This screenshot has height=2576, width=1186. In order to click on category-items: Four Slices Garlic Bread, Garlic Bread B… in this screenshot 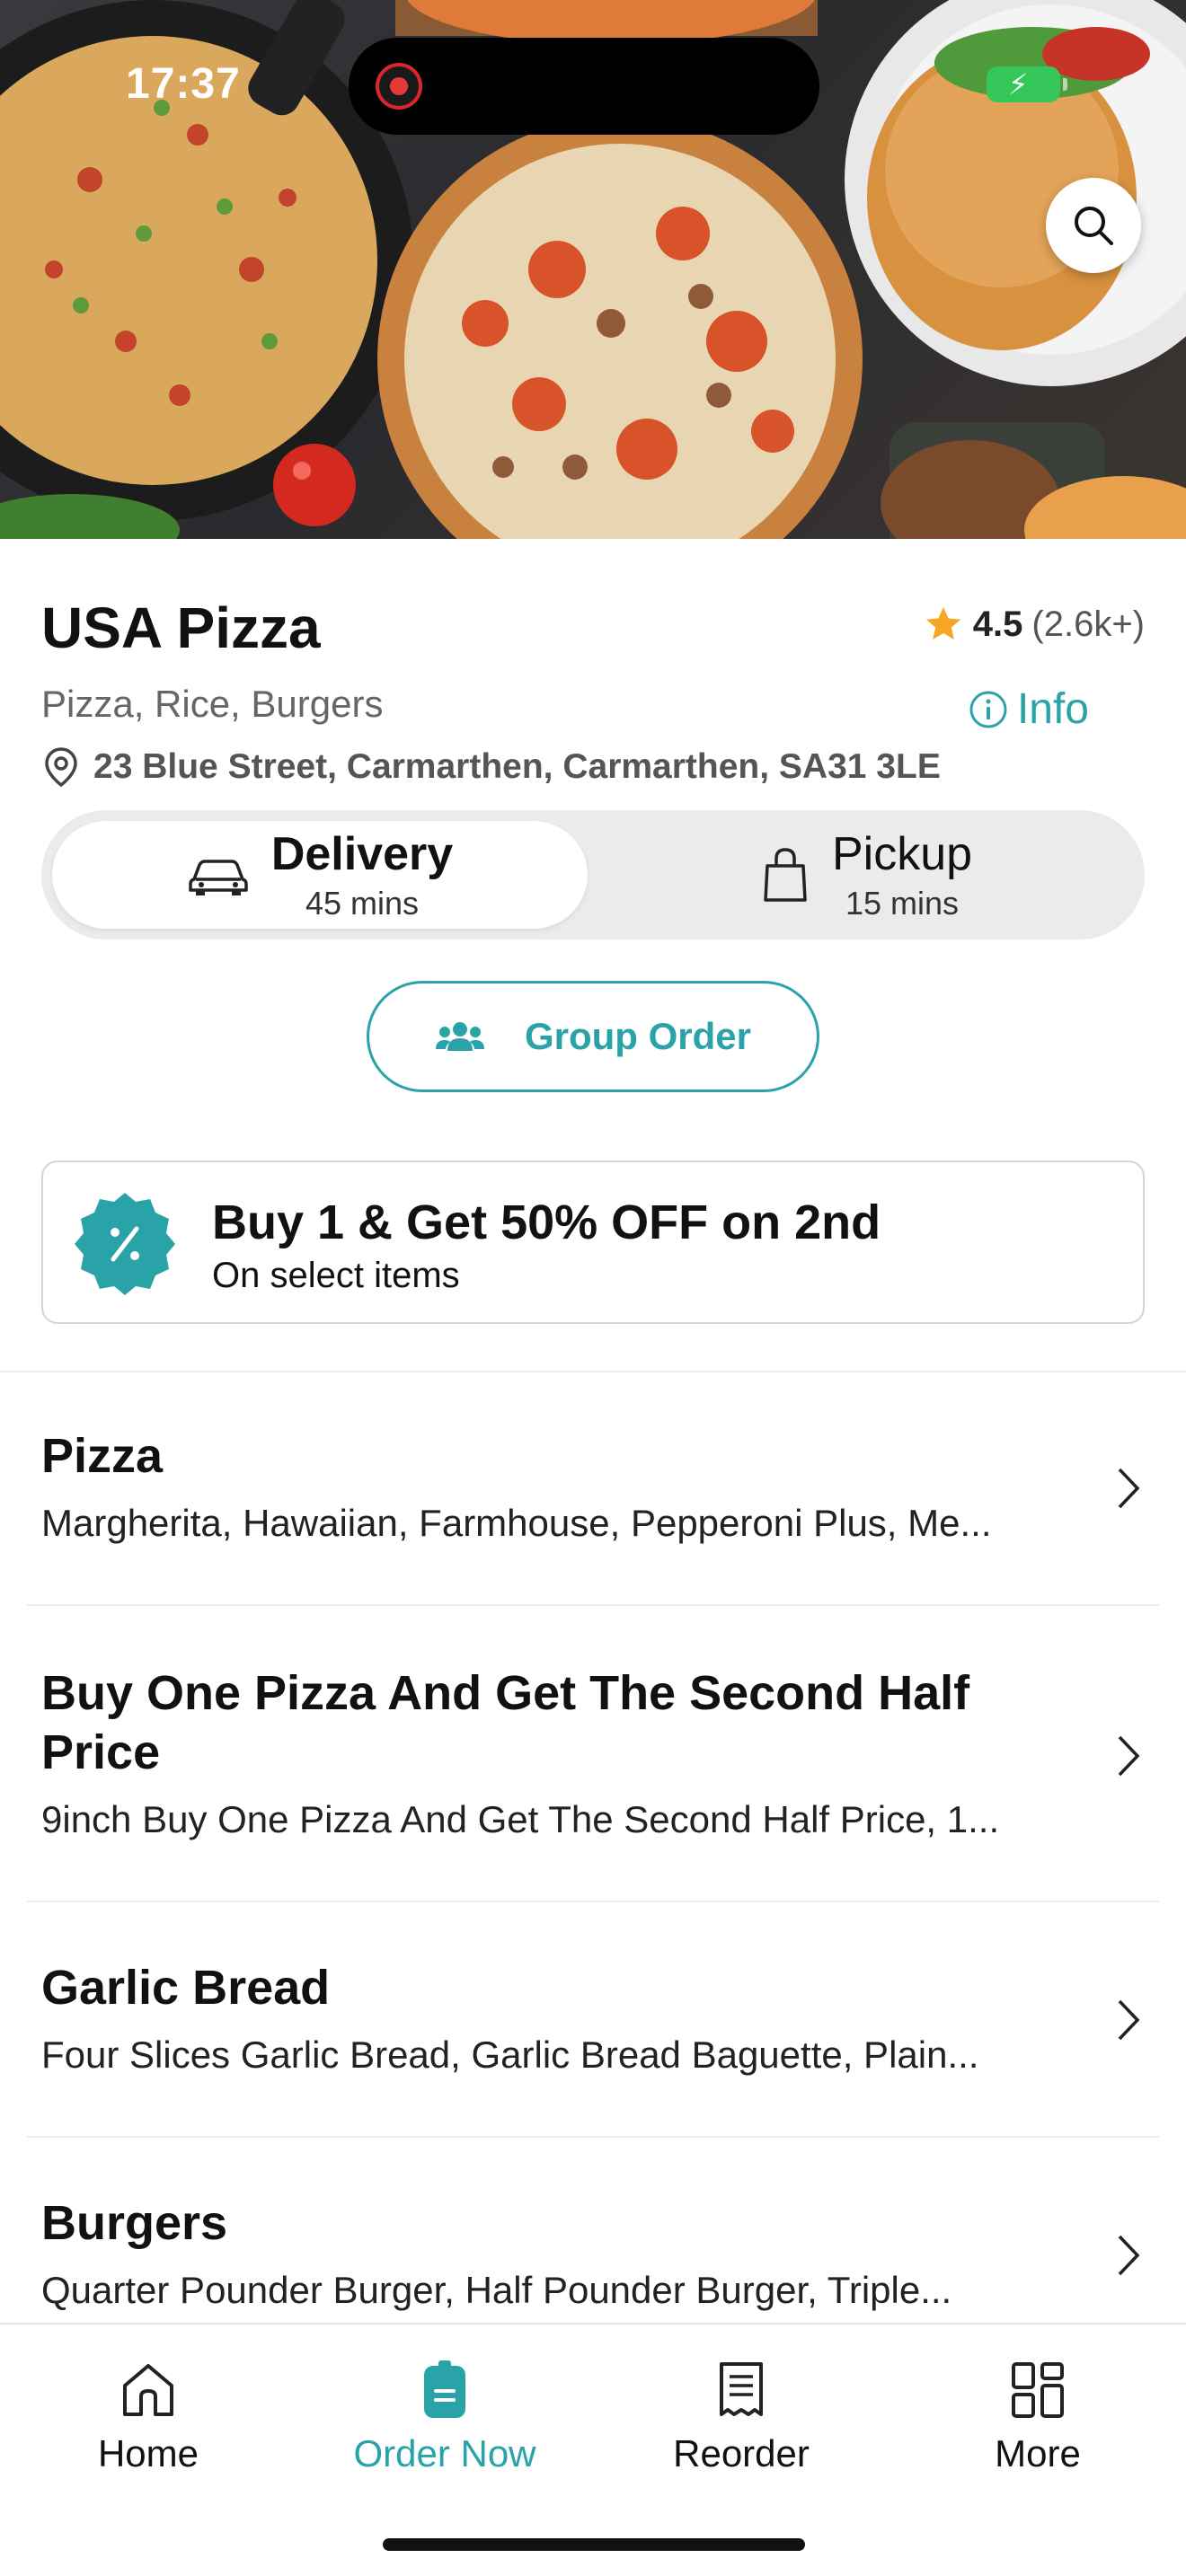, I will do `click(510, 2054)`.